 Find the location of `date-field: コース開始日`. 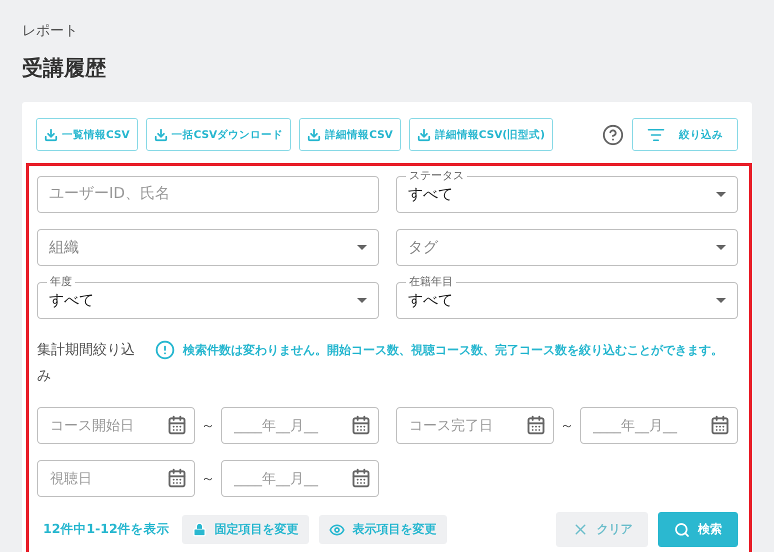

date-field: コース開始日 is located at coordinates (116, 425).